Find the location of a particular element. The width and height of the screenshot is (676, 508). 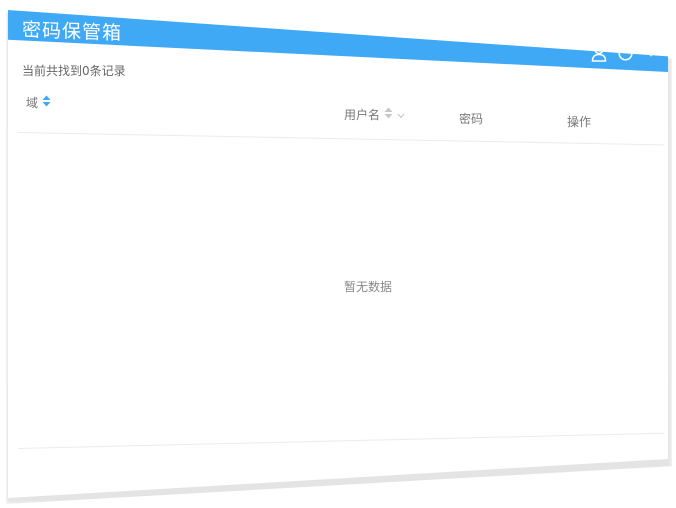

power-icon is located at coordinates (625, 53).